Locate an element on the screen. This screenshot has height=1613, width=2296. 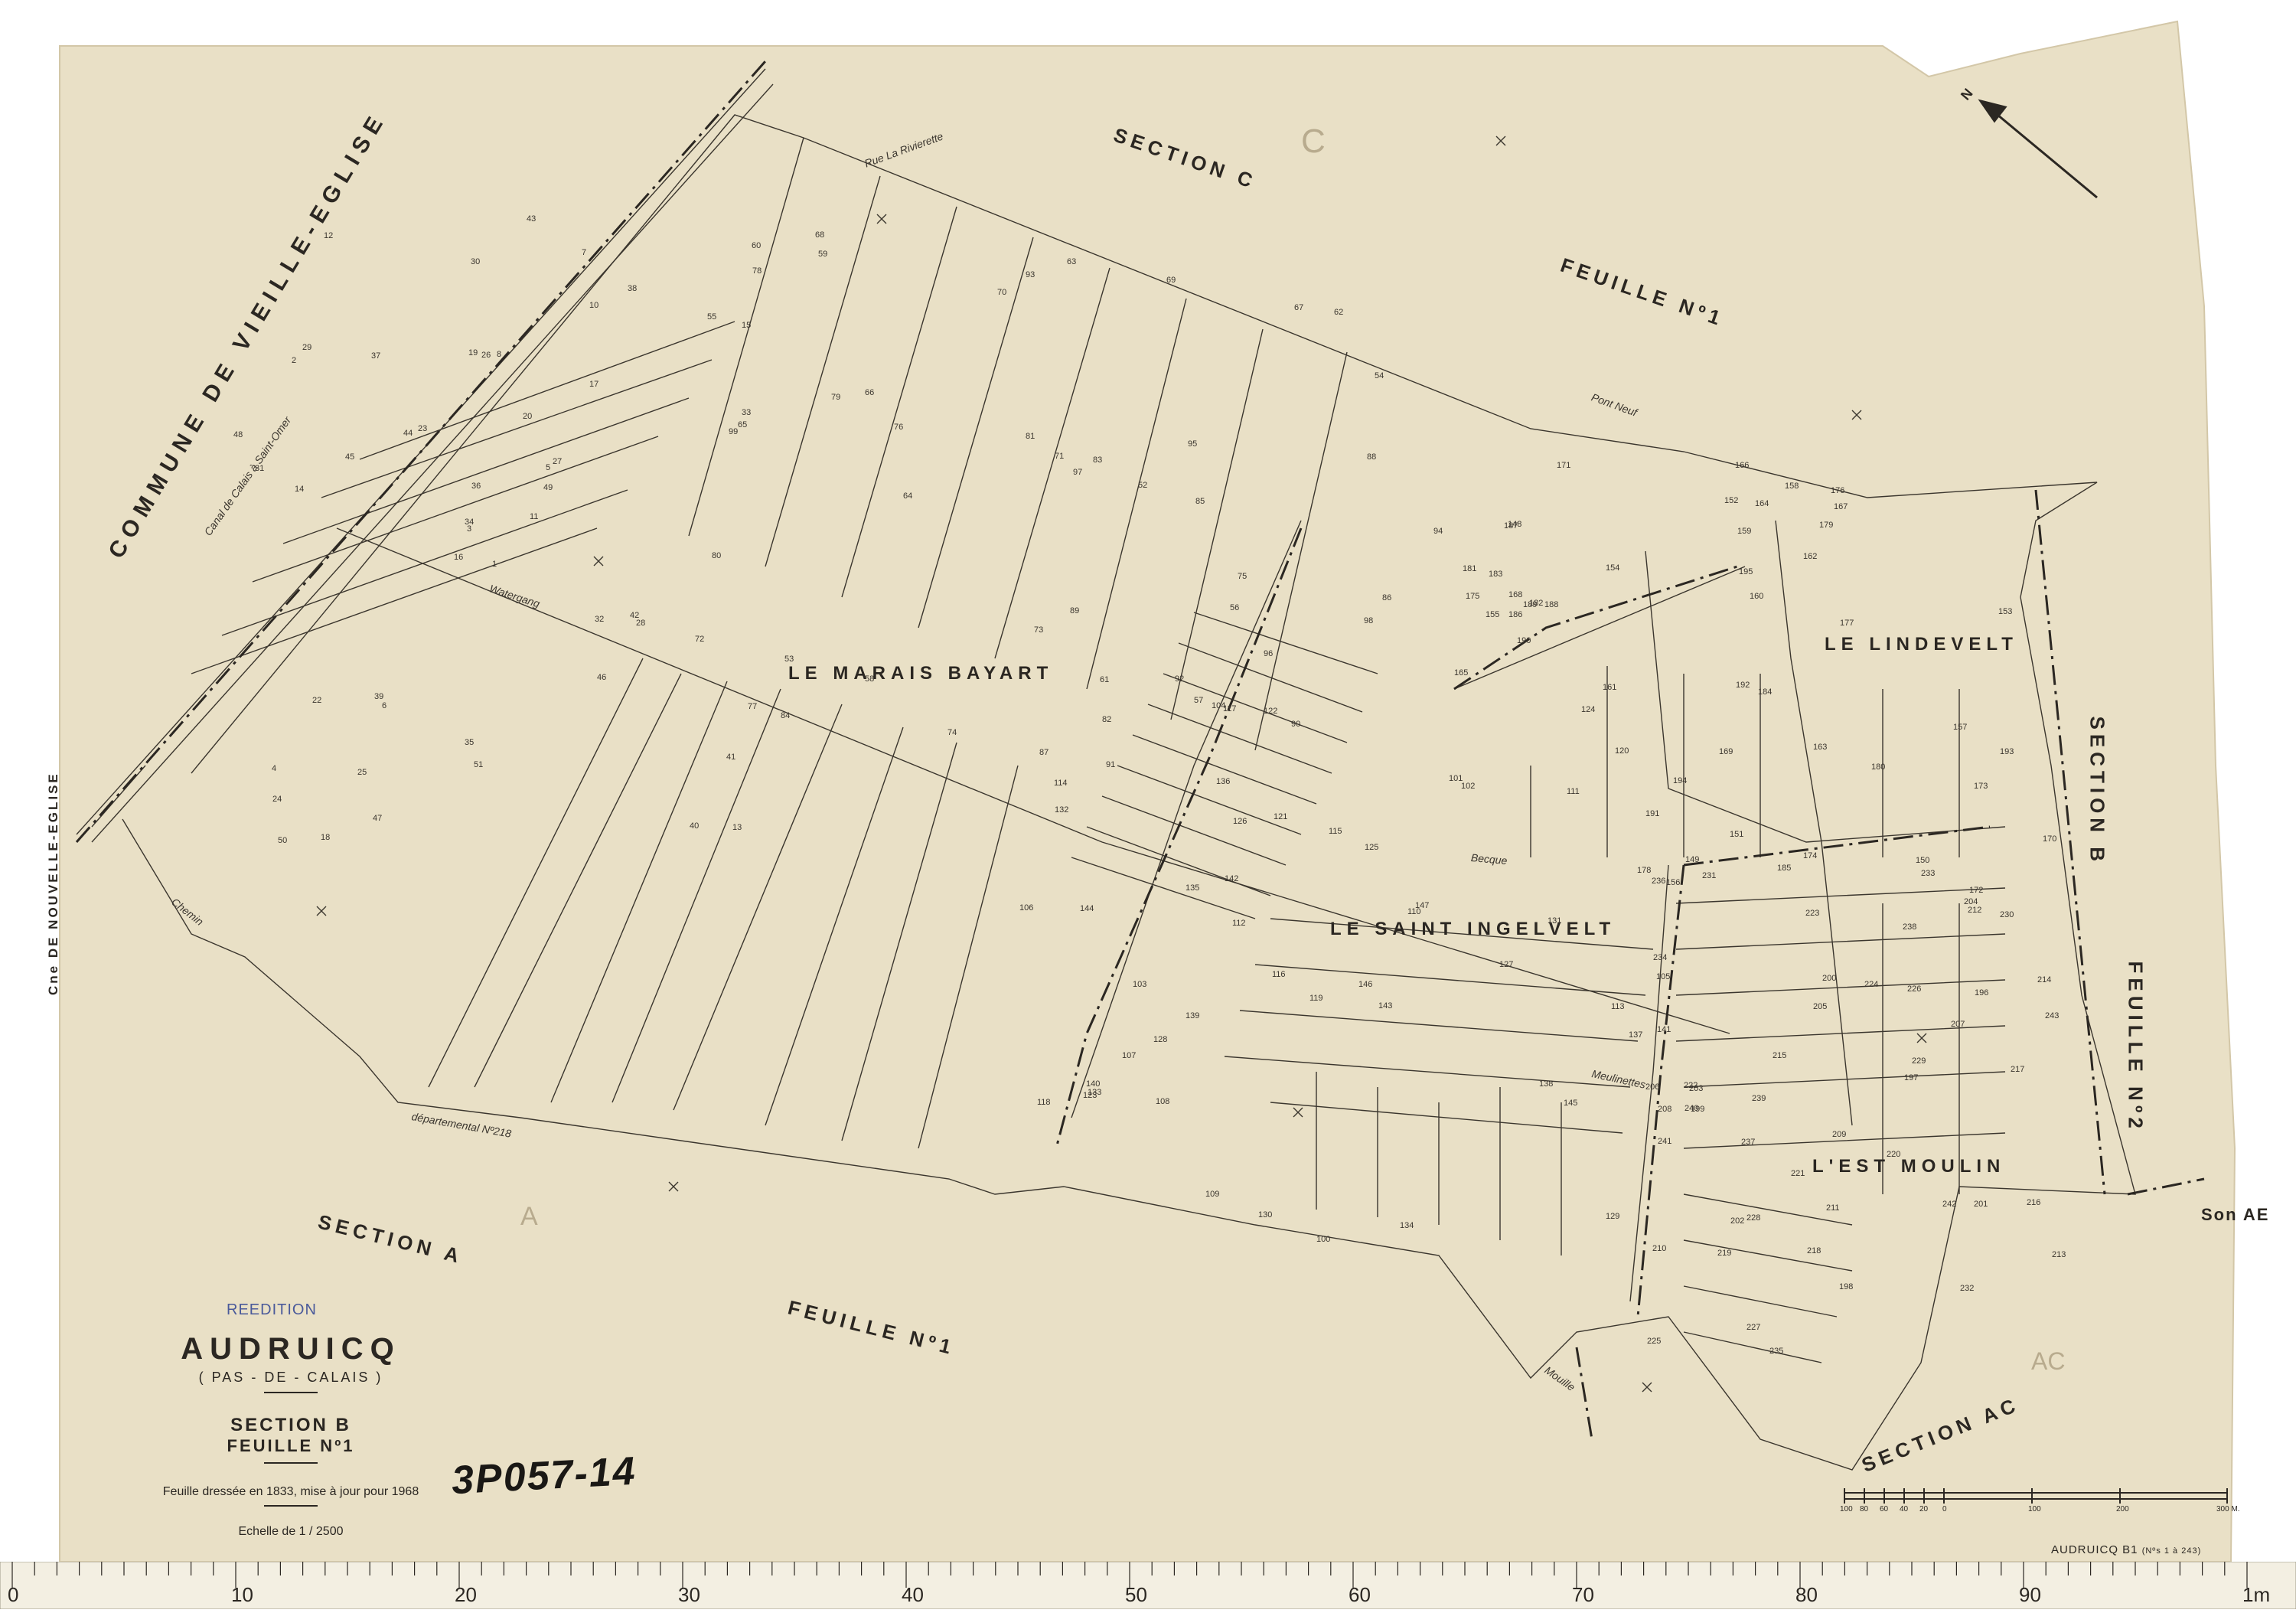
parcel-number: 190 is located at coordinates (1524, 640).